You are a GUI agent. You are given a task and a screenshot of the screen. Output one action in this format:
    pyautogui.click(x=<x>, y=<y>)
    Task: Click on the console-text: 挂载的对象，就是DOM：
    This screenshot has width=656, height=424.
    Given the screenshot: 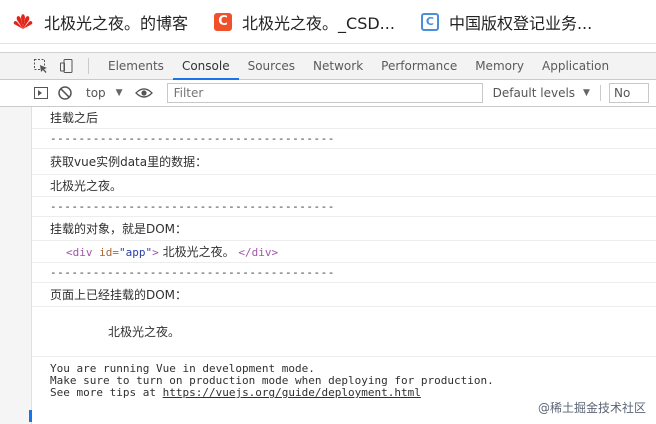 What is the action you would take?
    pyautogui.click(x=119, y=229)
    